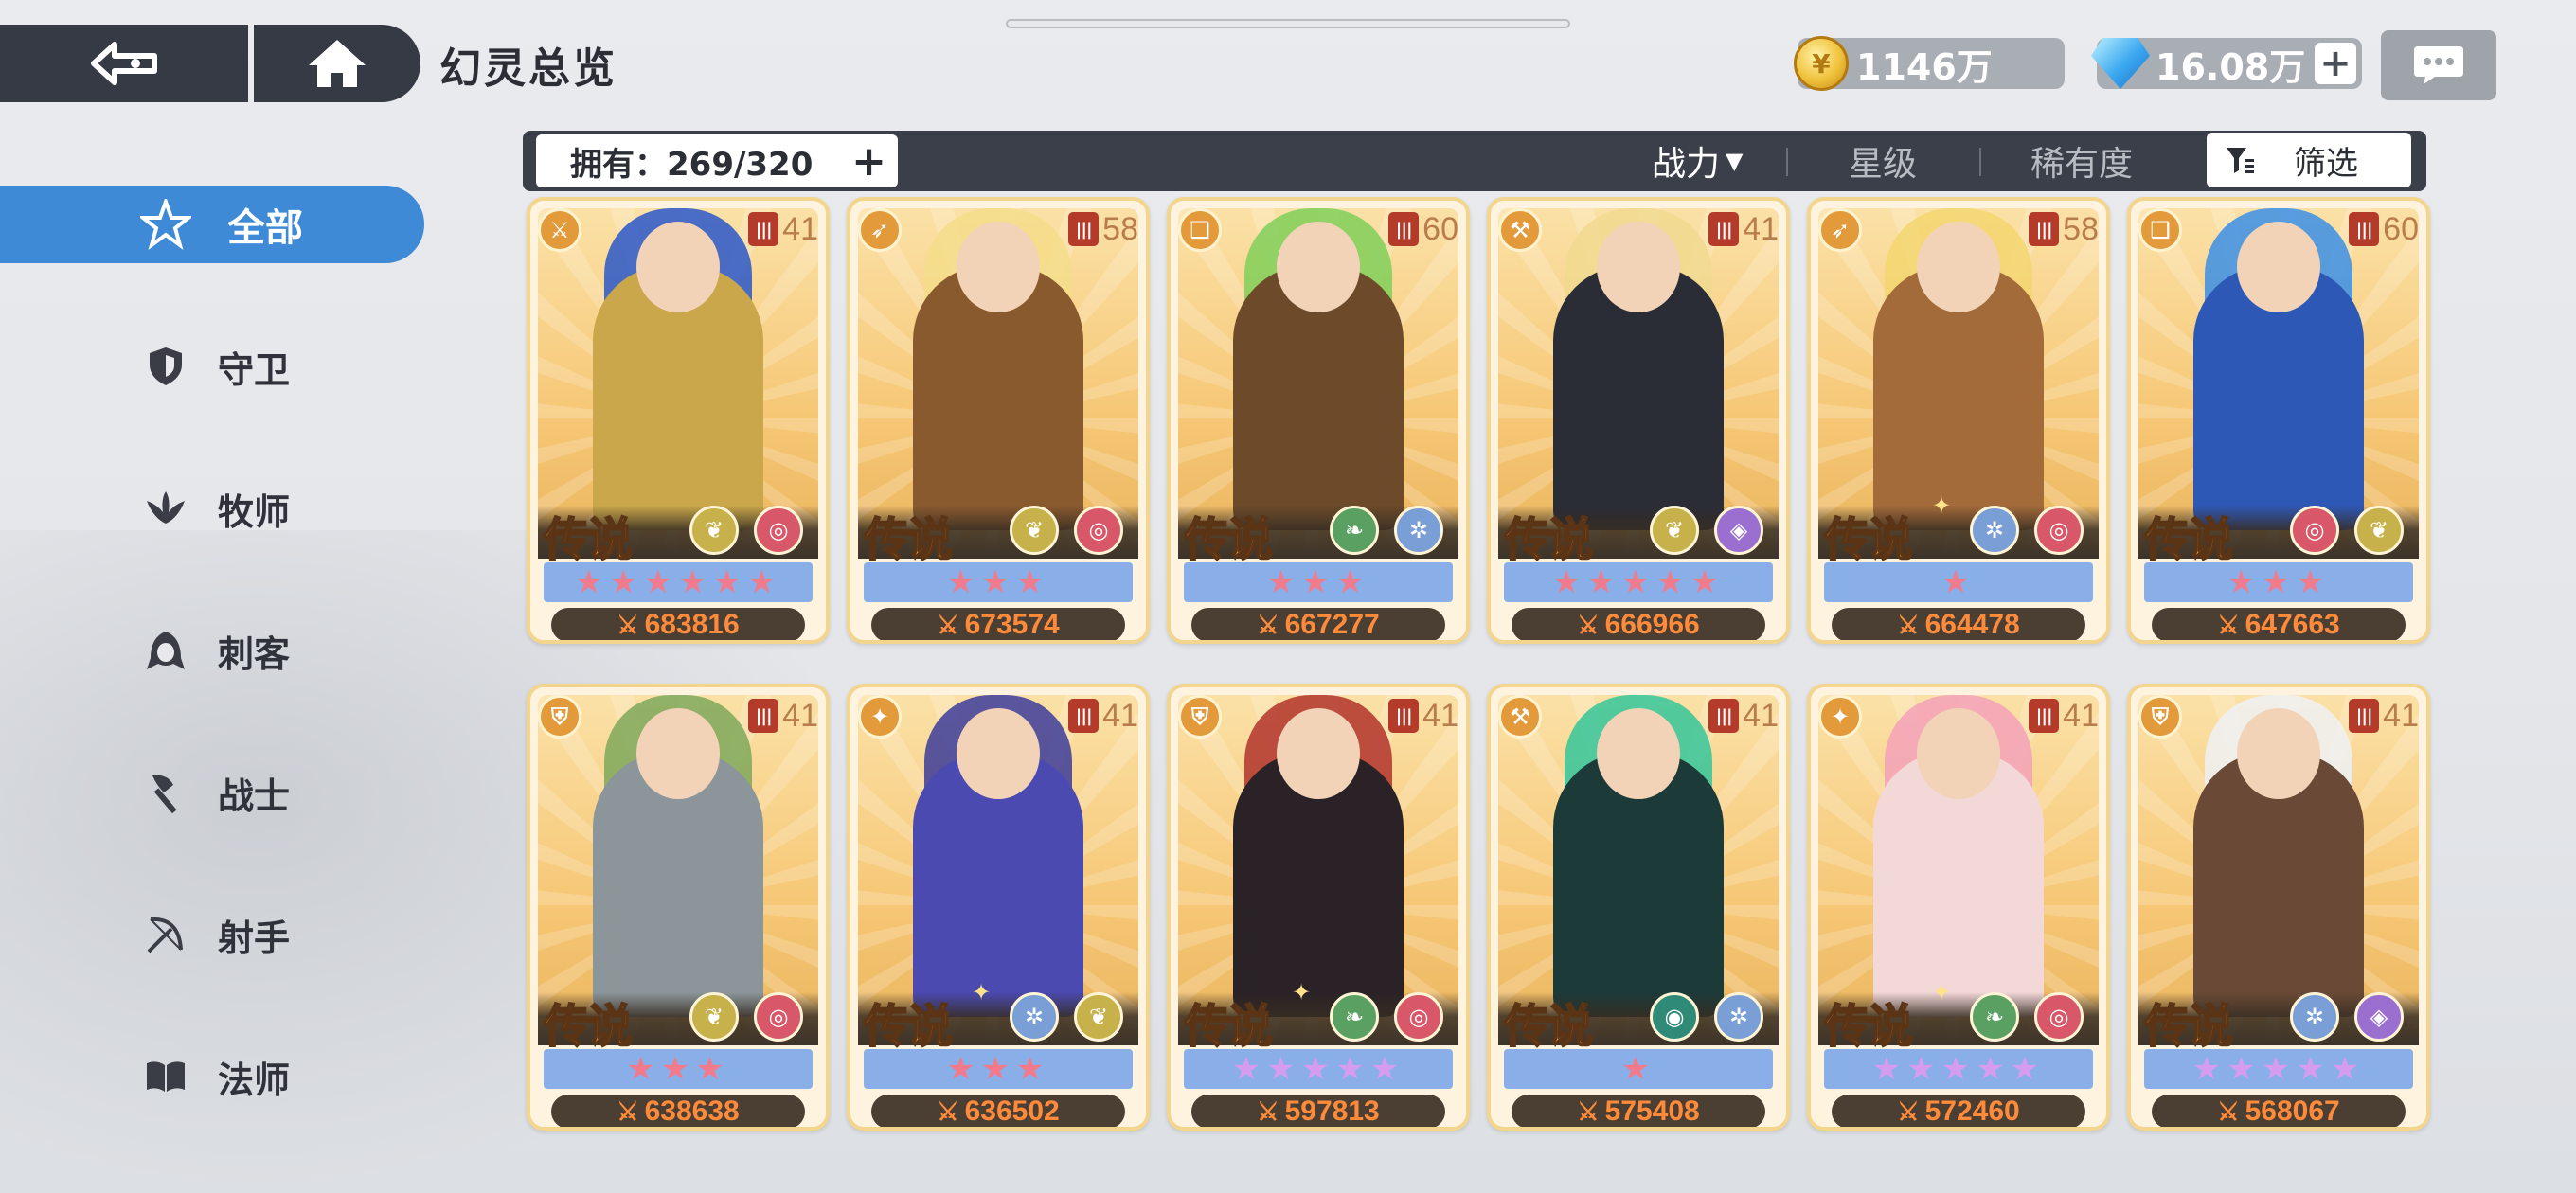 The height and width of the screenshot is (1193, 2576). What do you see at coordinates (678, 420) in the screenshot?
I see `hero-card: ⚔ ||| 41 传说 ❦ ◎ ★★★★★★ ⚔ 683816` at bounding box center [678, 420].